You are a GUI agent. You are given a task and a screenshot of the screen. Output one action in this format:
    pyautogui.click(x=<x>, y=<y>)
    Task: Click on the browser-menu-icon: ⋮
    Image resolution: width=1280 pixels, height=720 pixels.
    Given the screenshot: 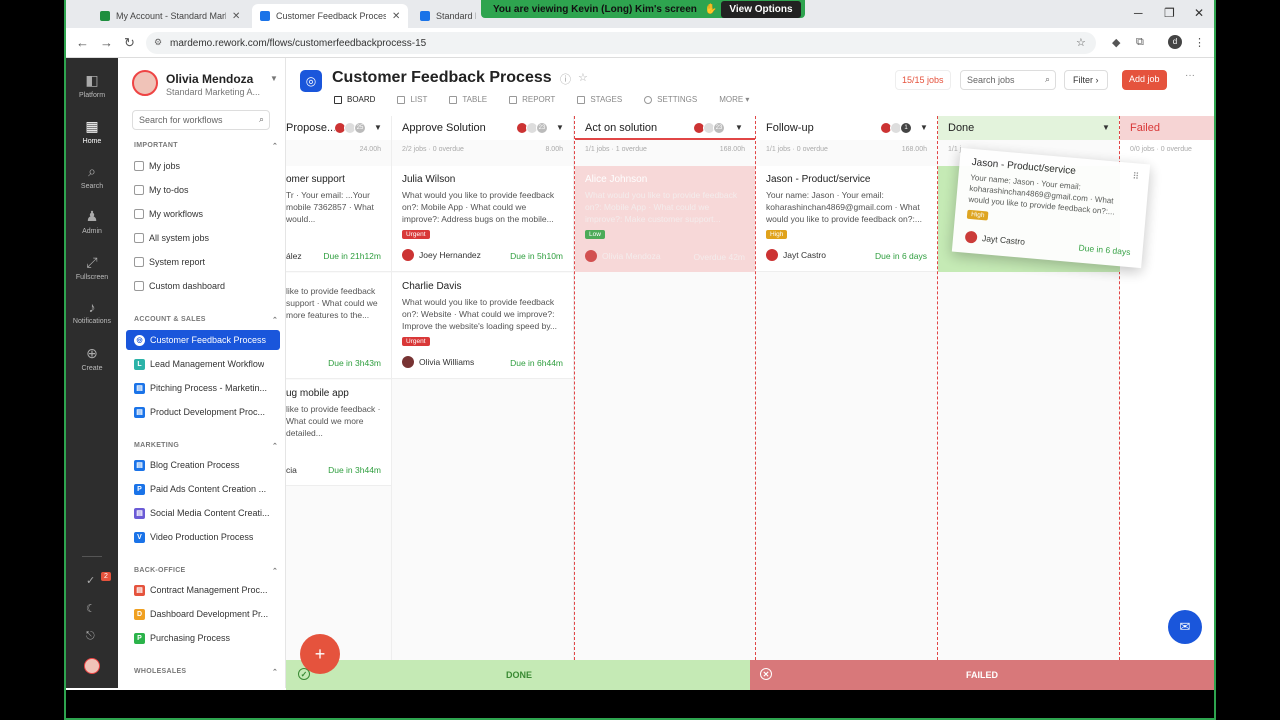 What is the action you would take?
    pyautogui.click(x=1199, y=42)
    